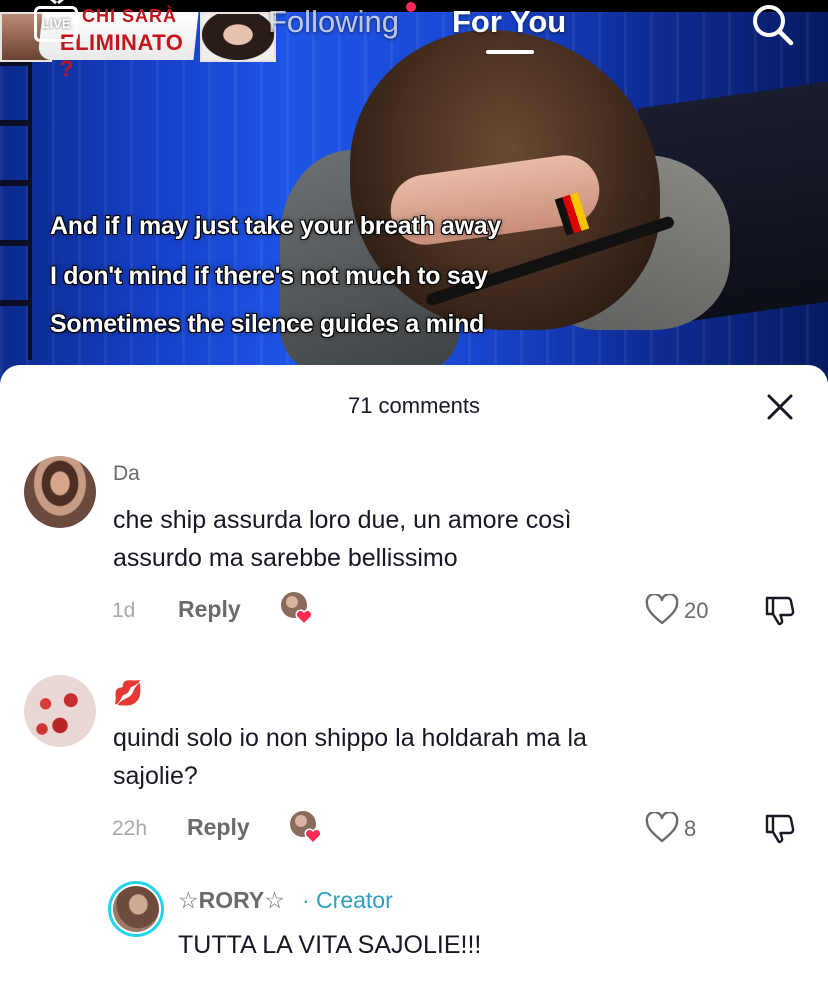  What do you see at coordinates (275, 226) in the screenshot?
I see `video-caption-line: And if I may just take your breath away` at bounding box center [275, 226].